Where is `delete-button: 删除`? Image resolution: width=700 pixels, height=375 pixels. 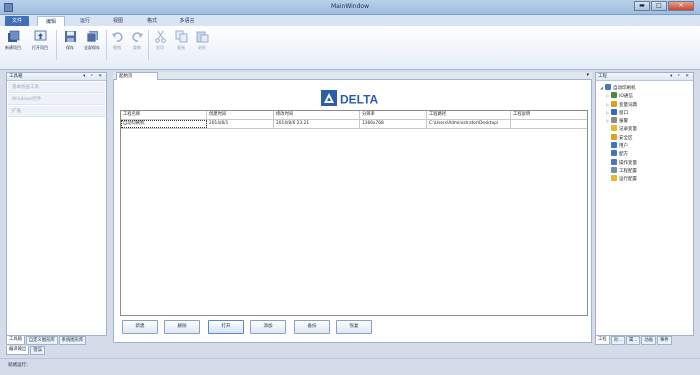
delete-button: 删除 is located at coordinates (182, 327).